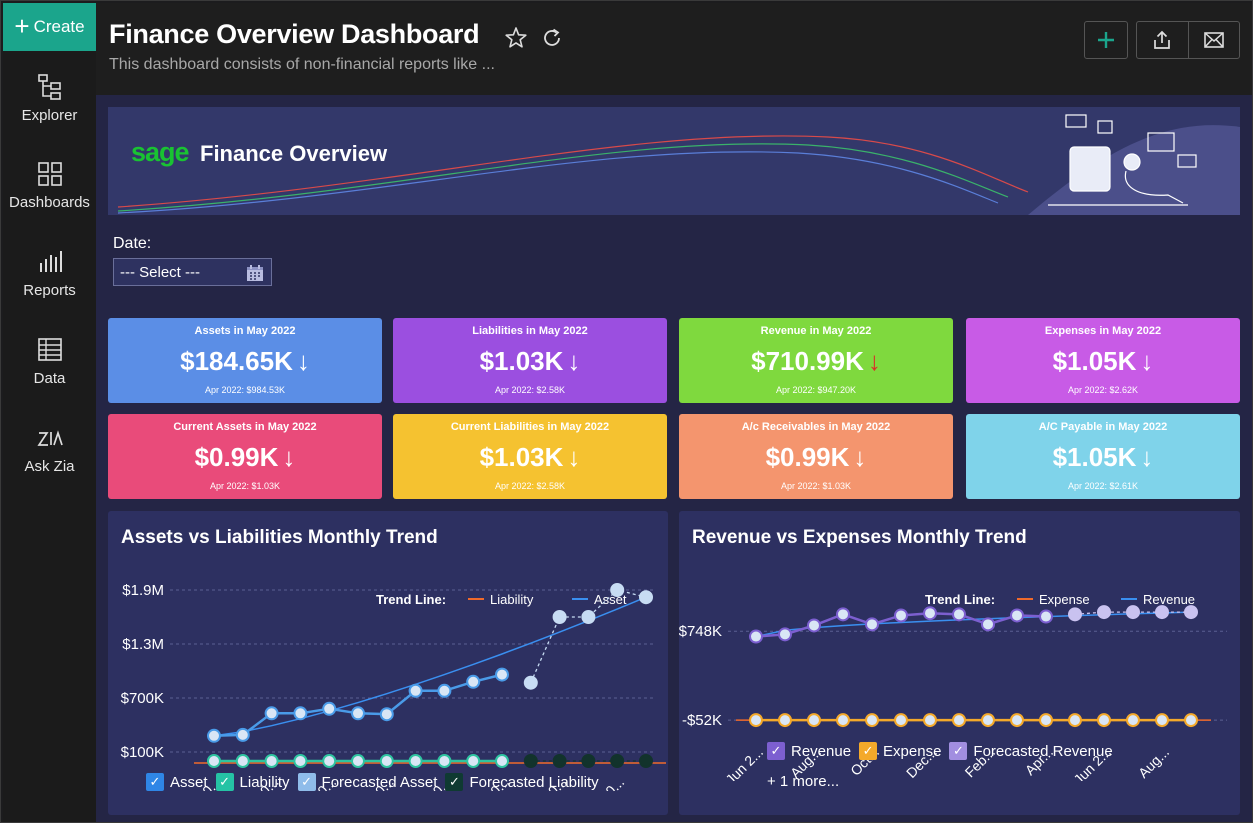  What do you see at coordinates (512, 599) in the screenshot?
I see `trend-legend-label: Liability` at bounding box center [512, 599].